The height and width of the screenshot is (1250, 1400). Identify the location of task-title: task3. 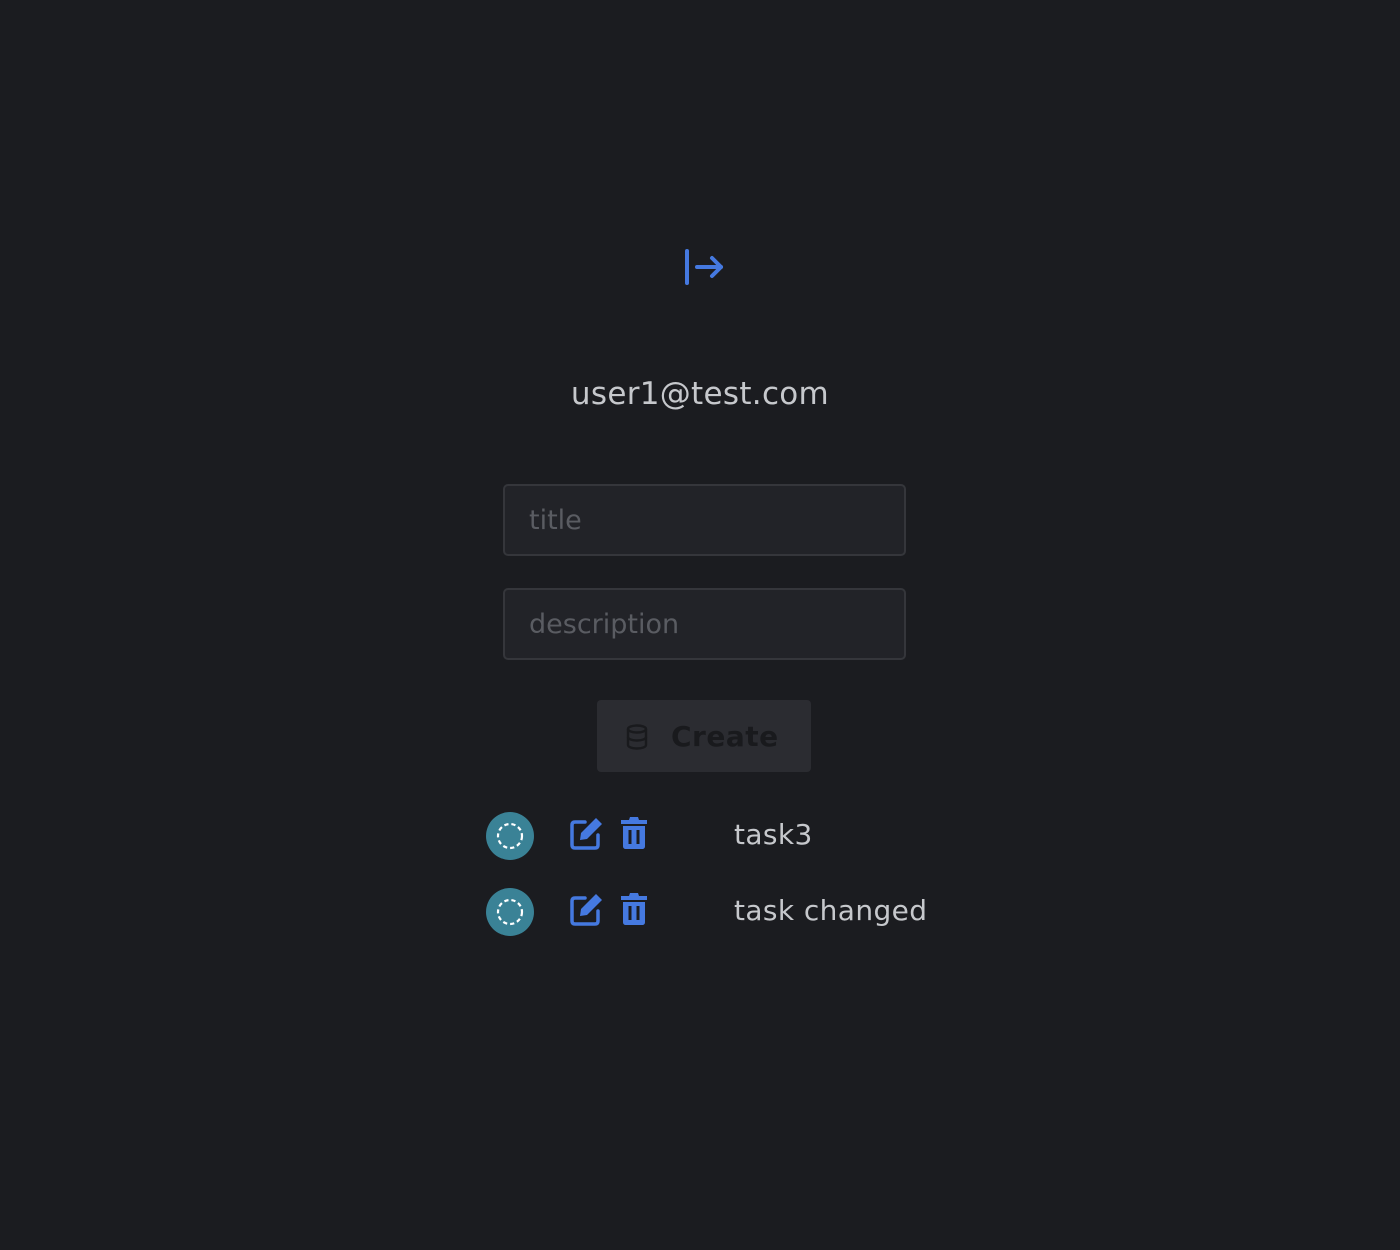
(773, 834).